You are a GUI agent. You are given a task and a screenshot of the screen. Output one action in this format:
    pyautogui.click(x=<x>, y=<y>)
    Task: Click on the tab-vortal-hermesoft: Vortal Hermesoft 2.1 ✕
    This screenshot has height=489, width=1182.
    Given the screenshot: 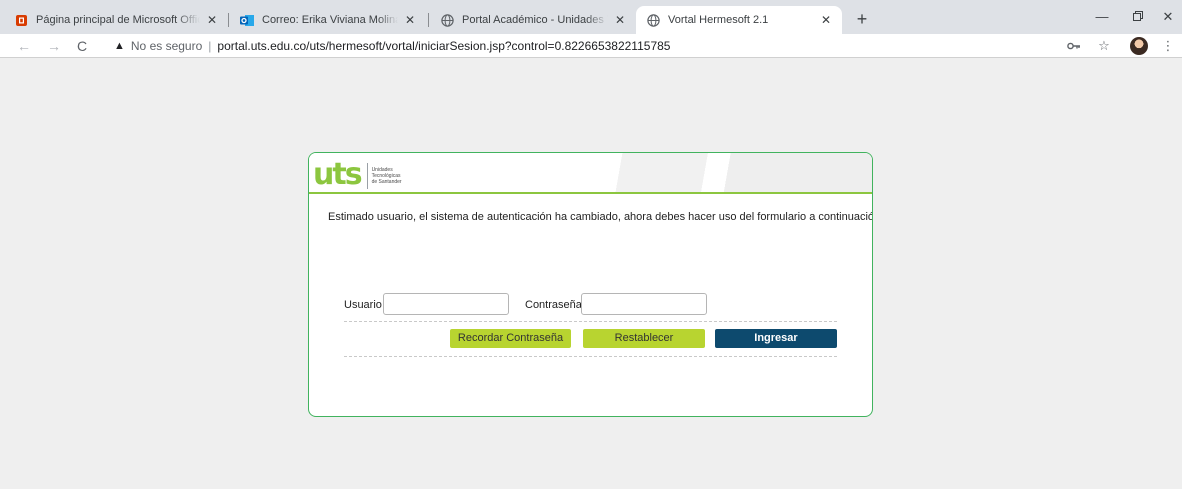 What is the action you would take?
    pyautogui.click(x=739, y=20)
    